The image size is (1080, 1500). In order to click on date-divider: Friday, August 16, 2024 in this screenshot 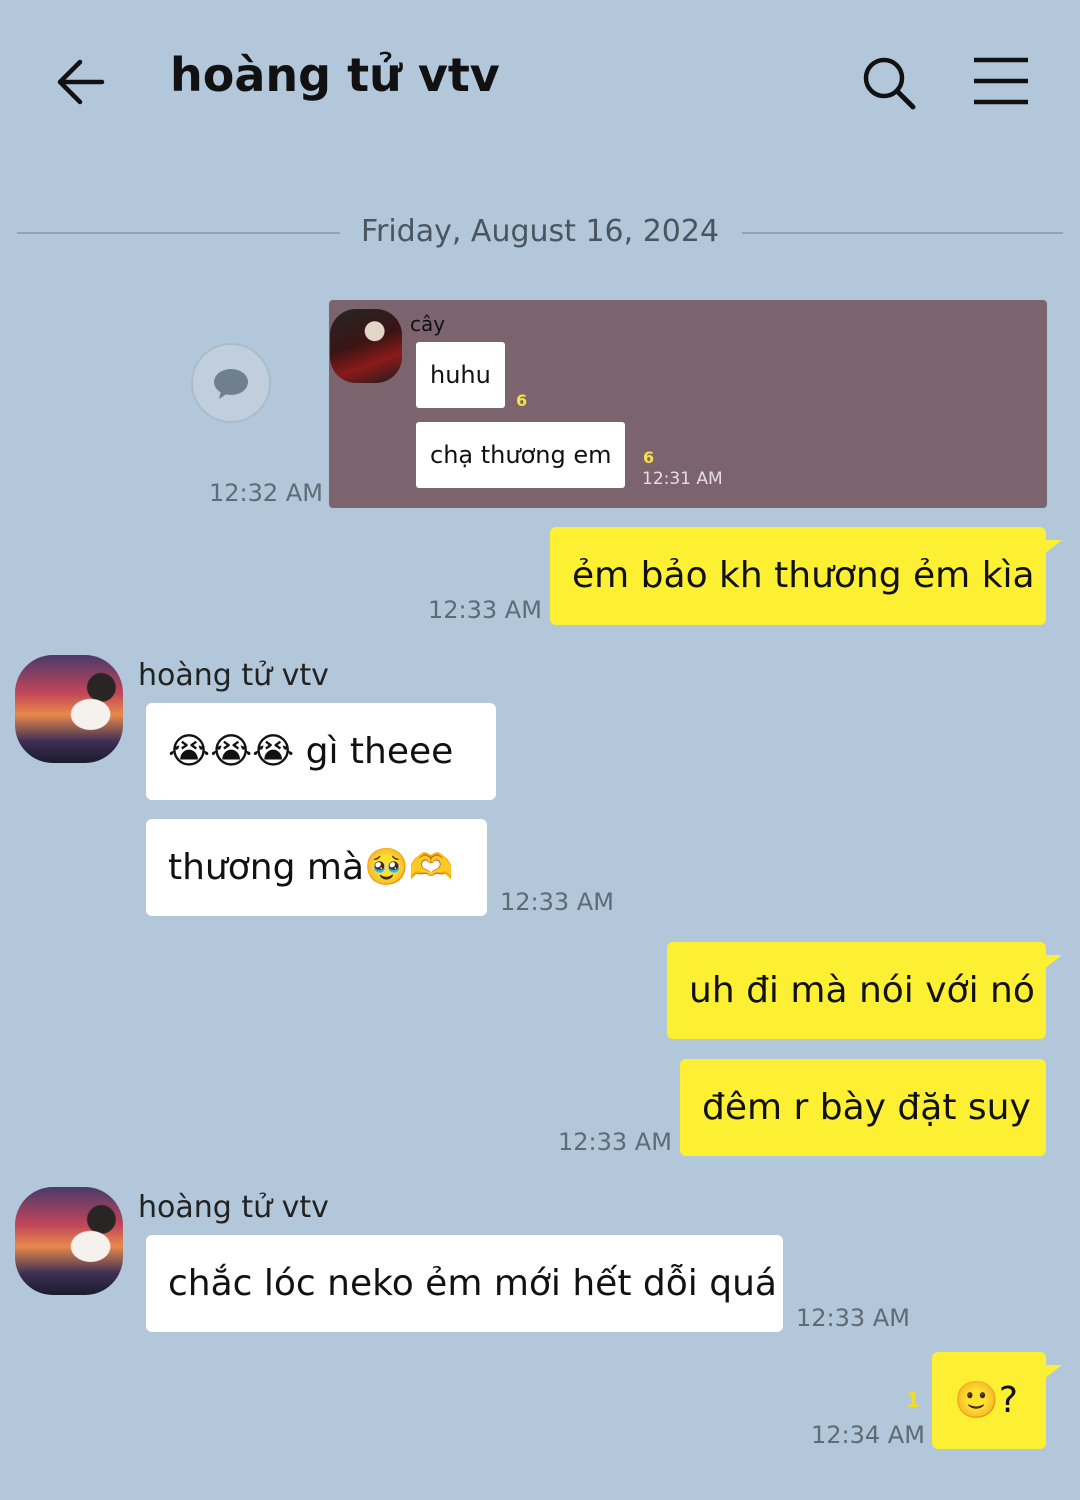, I will do `click(540, 231)`.